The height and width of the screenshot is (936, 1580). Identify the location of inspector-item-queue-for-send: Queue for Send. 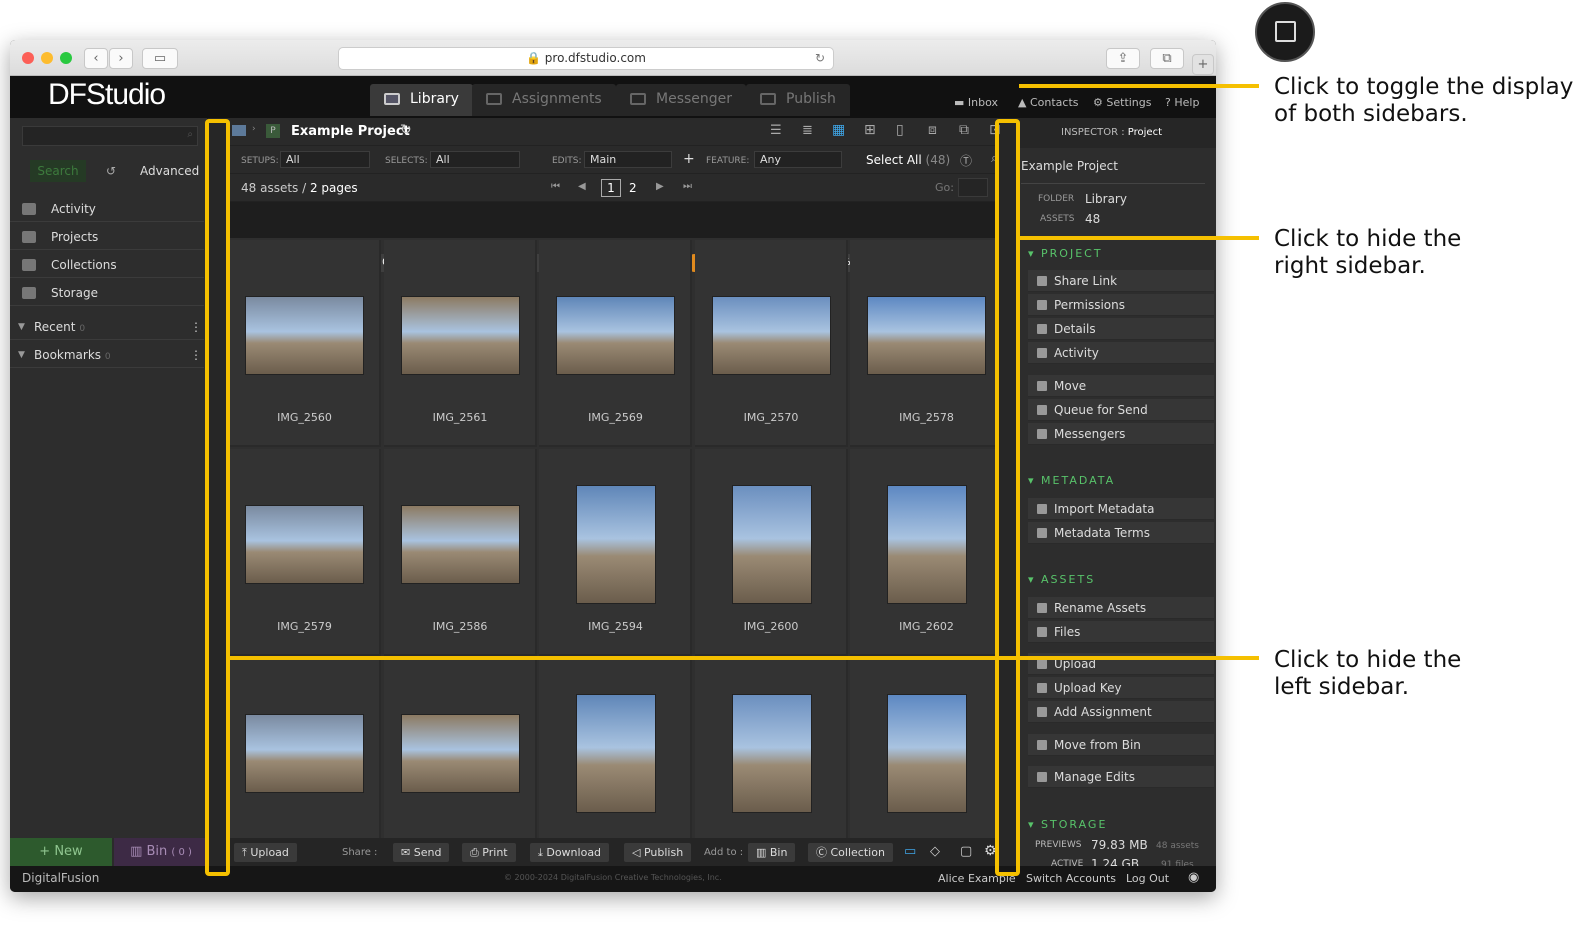
(1121, 410).